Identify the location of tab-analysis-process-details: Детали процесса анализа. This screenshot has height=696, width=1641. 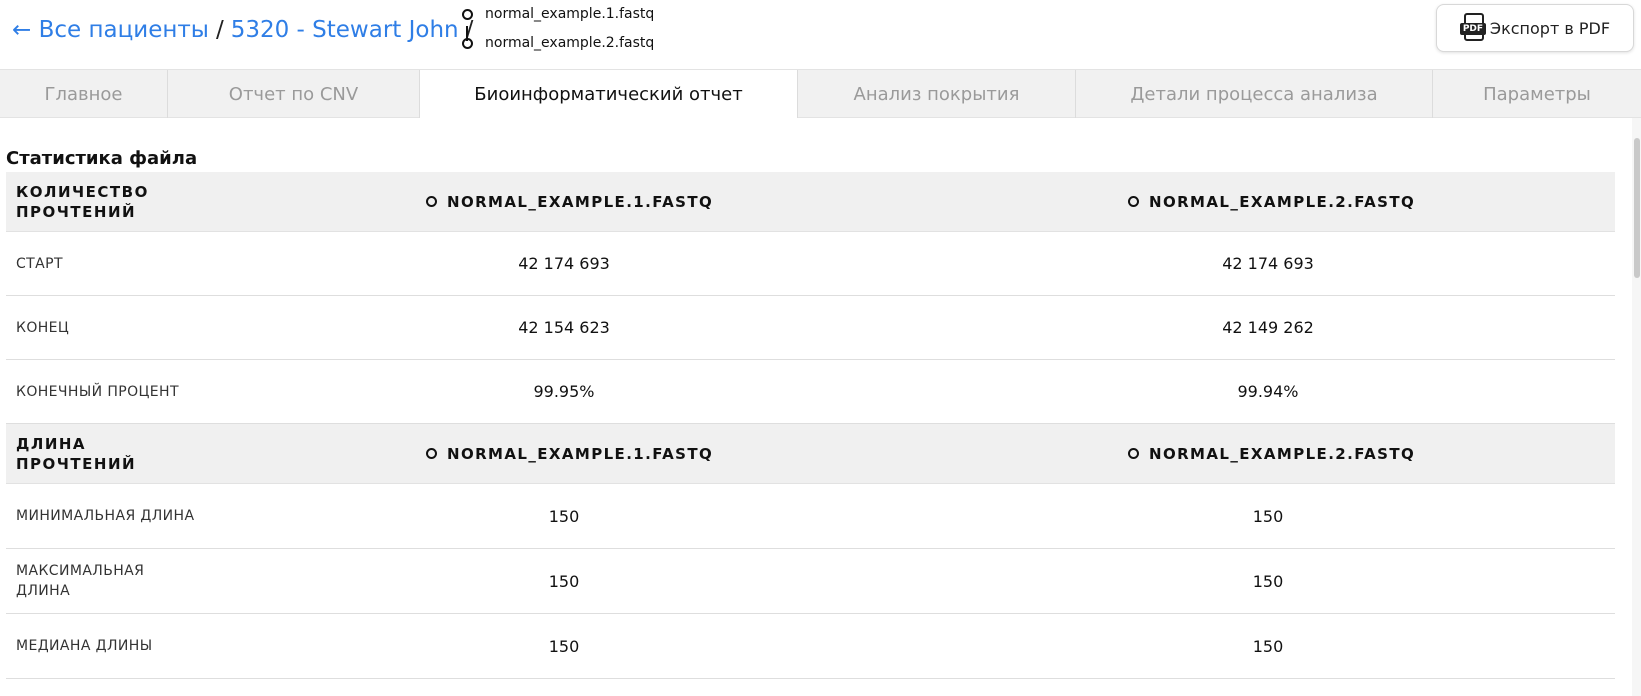
(1254, 94).